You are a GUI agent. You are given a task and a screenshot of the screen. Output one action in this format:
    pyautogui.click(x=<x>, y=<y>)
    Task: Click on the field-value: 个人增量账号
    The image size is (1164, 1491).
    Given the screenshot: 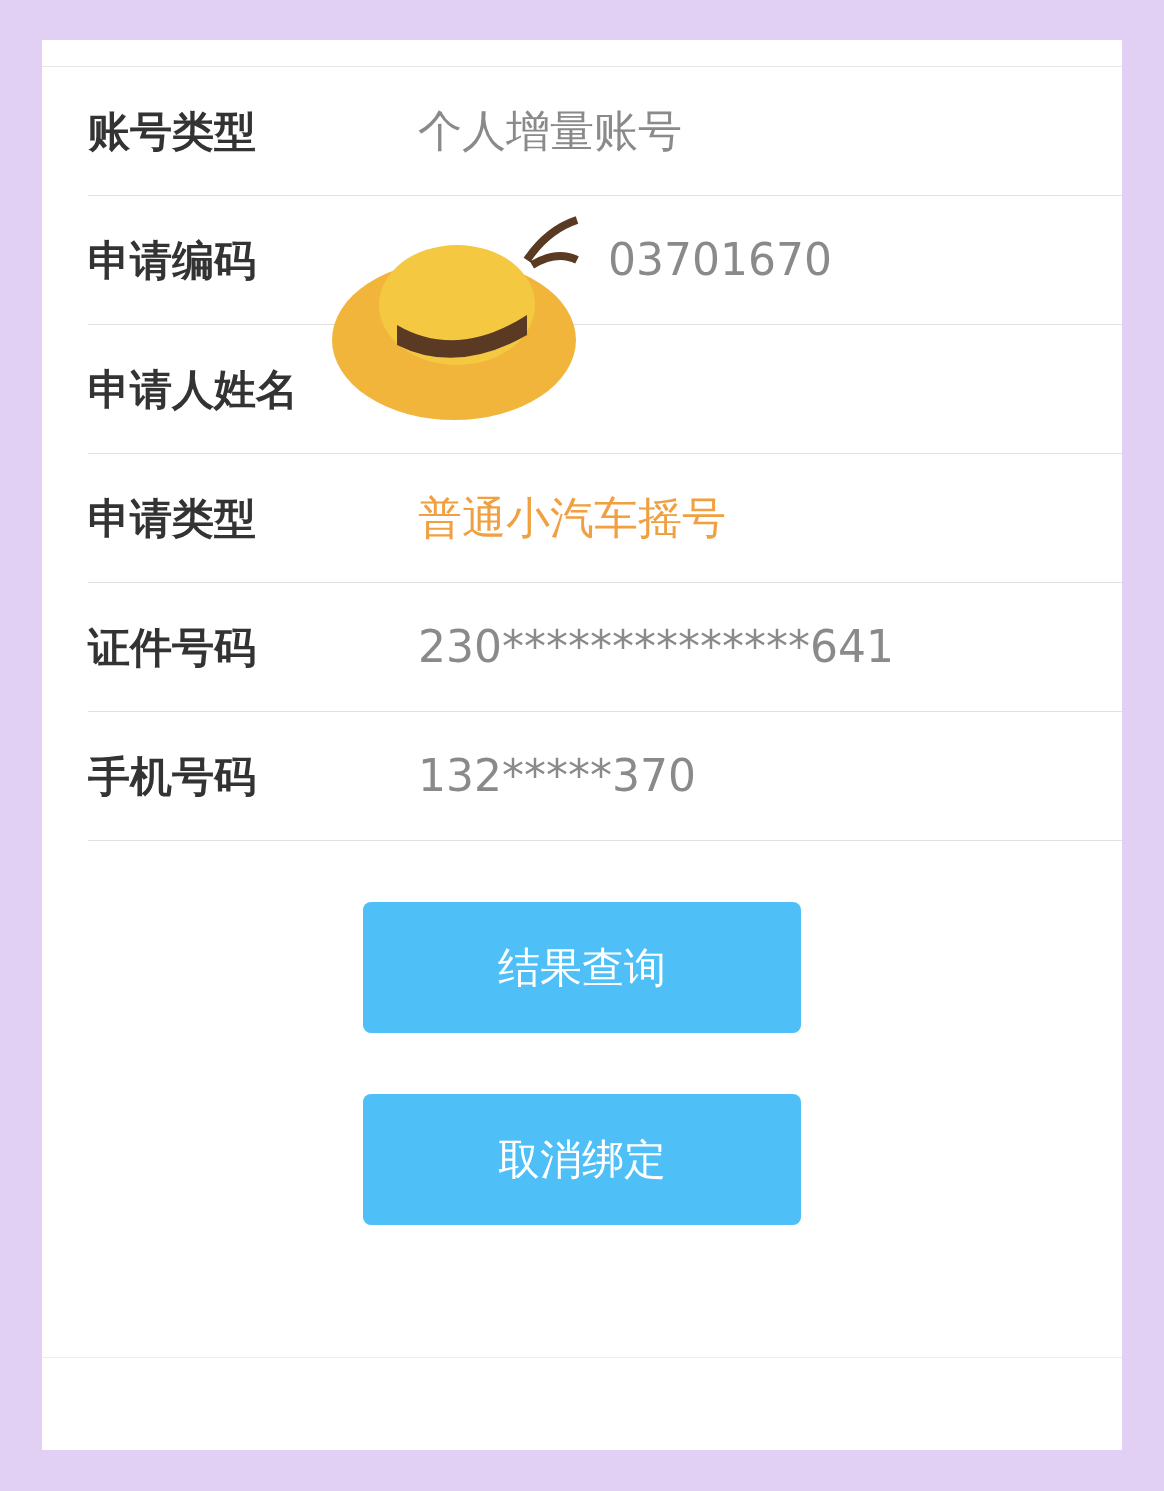 What is the action you would take?
    pyautogui.click(x=550, y=131)
    